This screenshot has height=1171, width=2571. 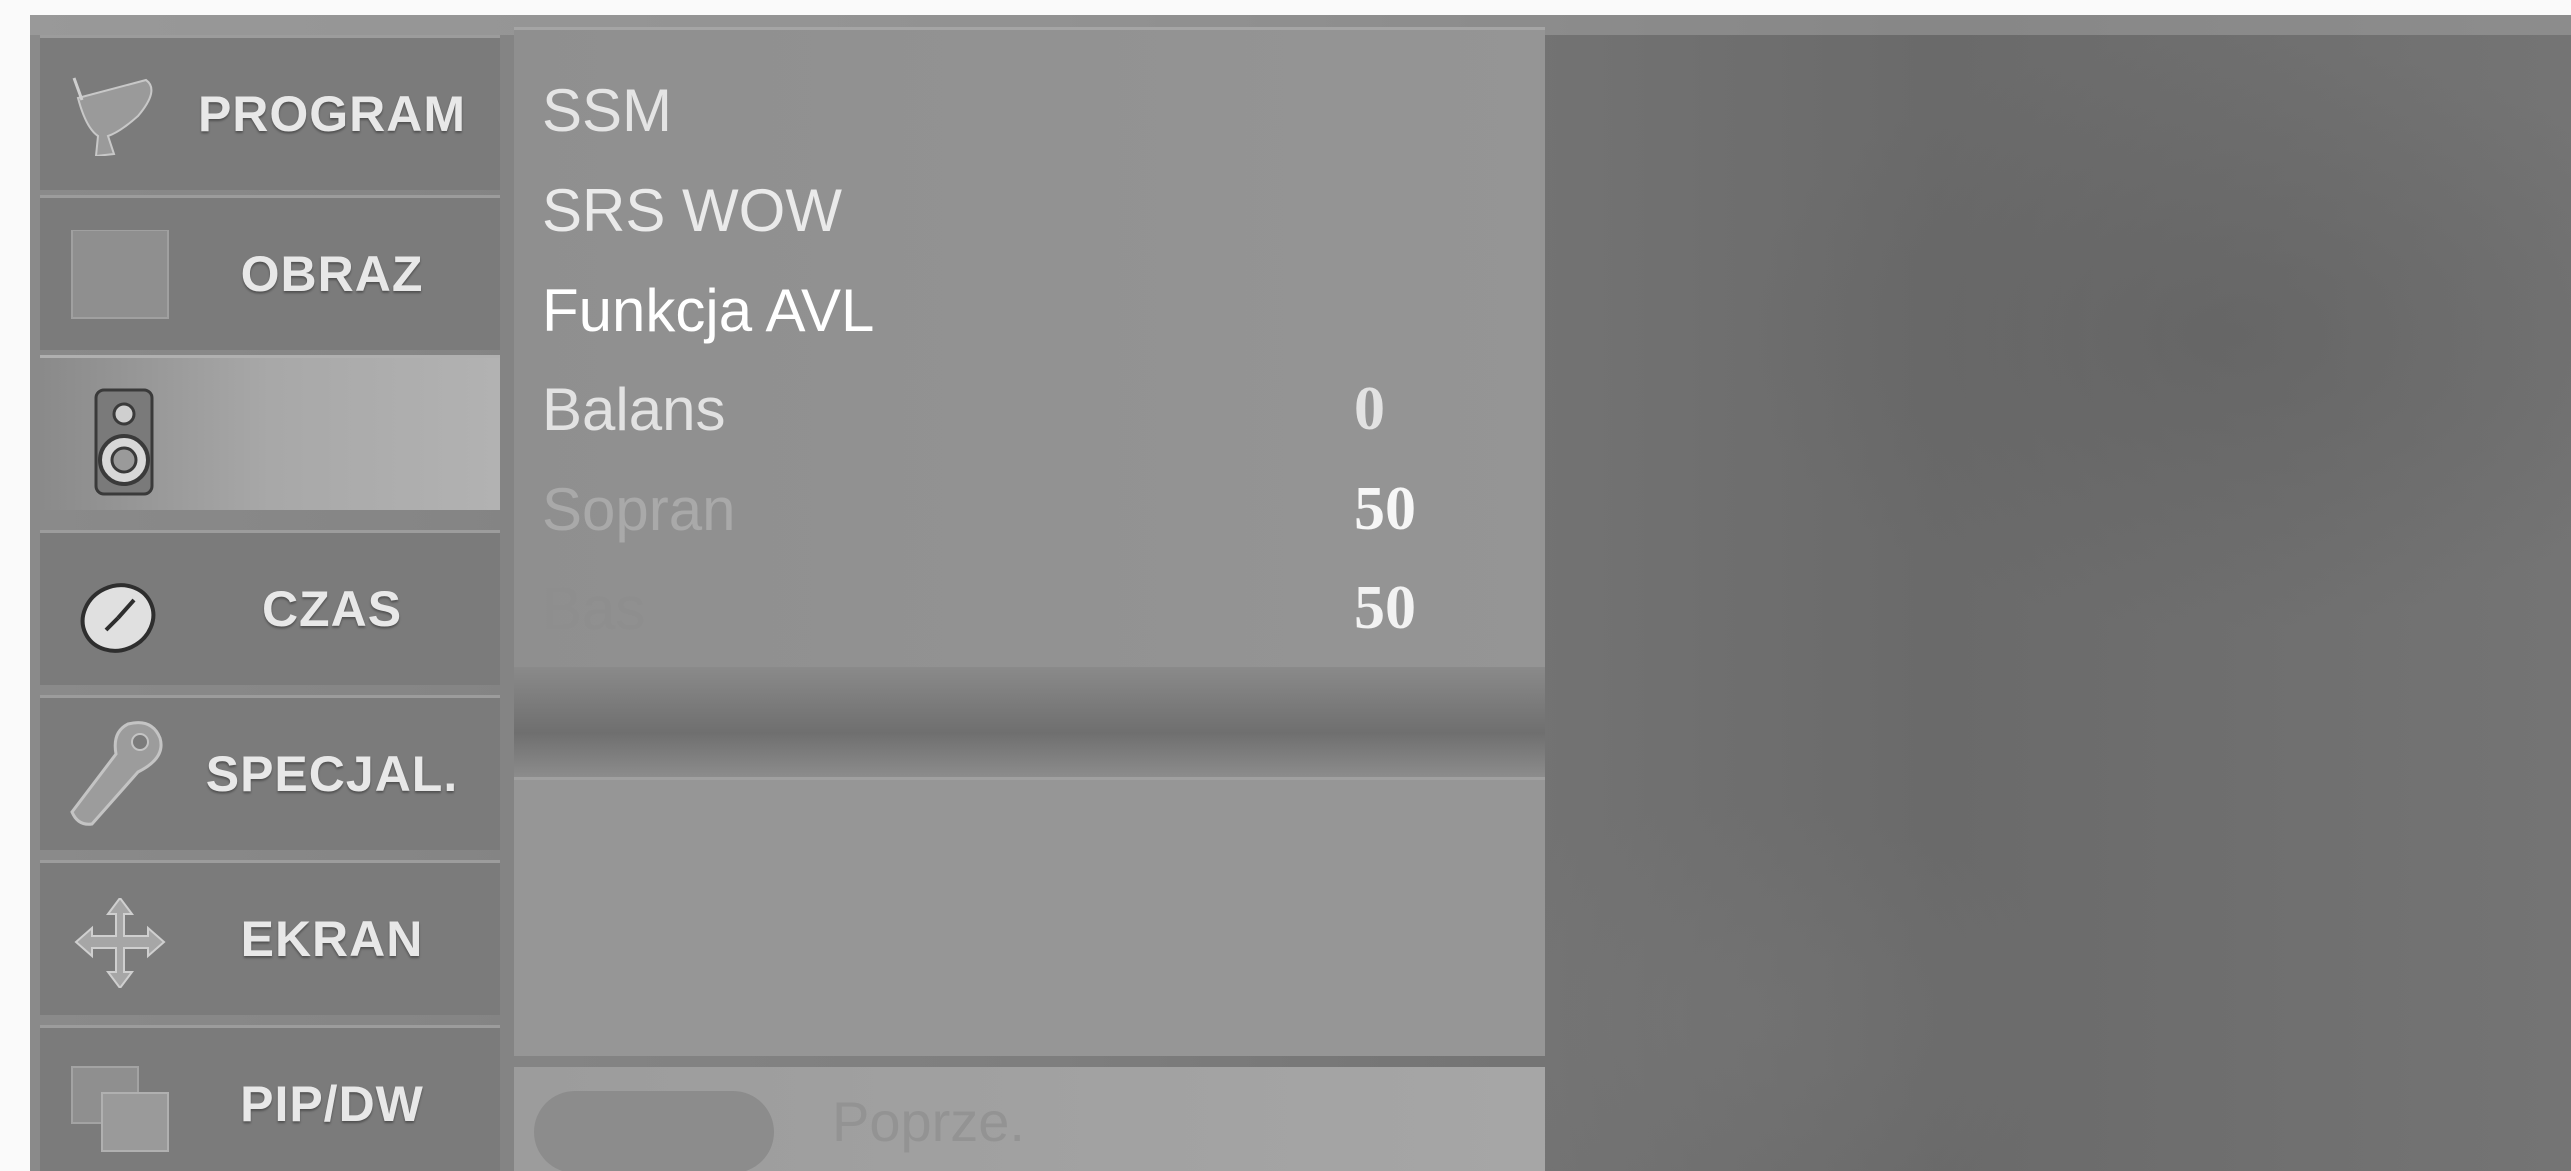 I want to click on sidebar-item-label: CZAS, so click(x=332, y=609).